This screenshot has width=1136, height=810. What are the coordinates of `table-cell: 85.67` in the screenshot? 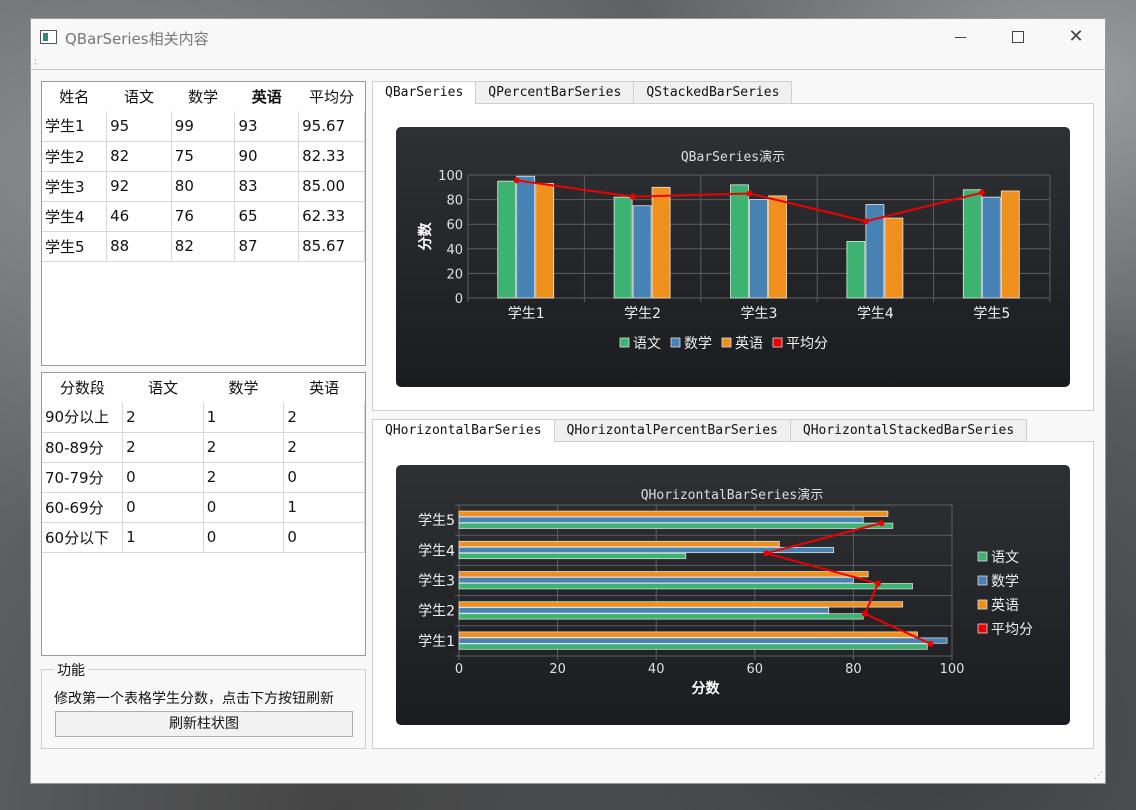 It's located at (331, 246).